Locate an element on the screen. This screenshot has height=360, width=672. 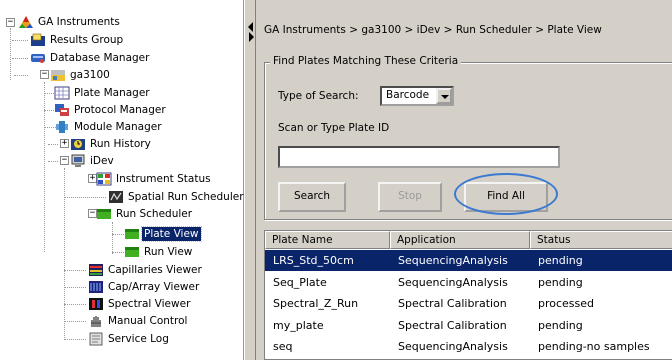
folder-icon is located at coordinates (38, 40).